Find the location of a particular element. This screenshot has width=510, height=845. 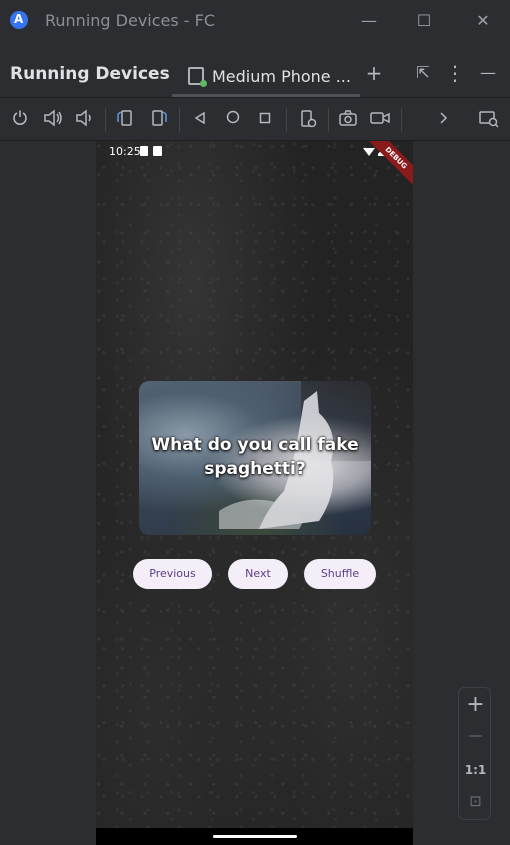

status-notification-icons is located at coordinates (151, 151).